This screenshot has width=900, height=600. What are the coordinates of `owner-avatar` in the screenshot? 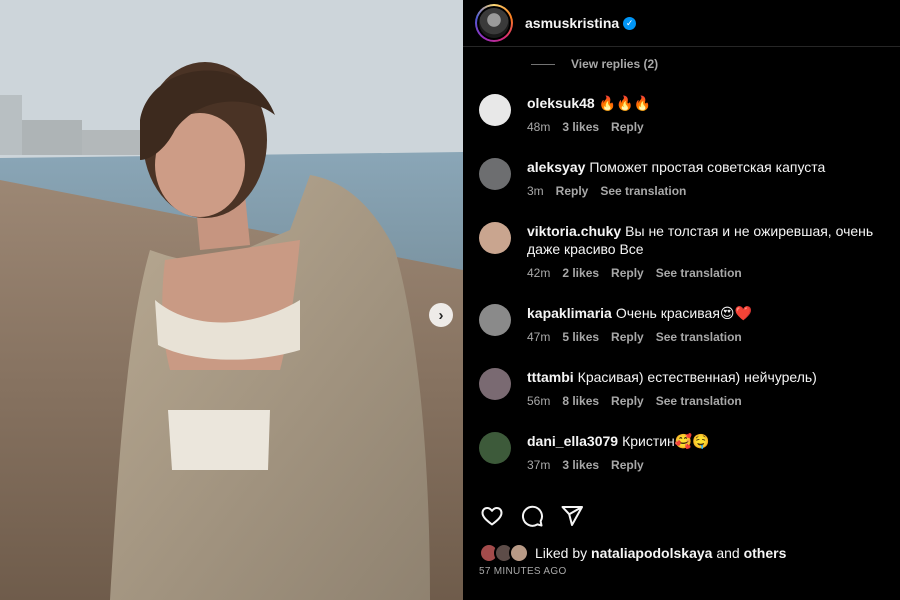 It's located at (494, 23).